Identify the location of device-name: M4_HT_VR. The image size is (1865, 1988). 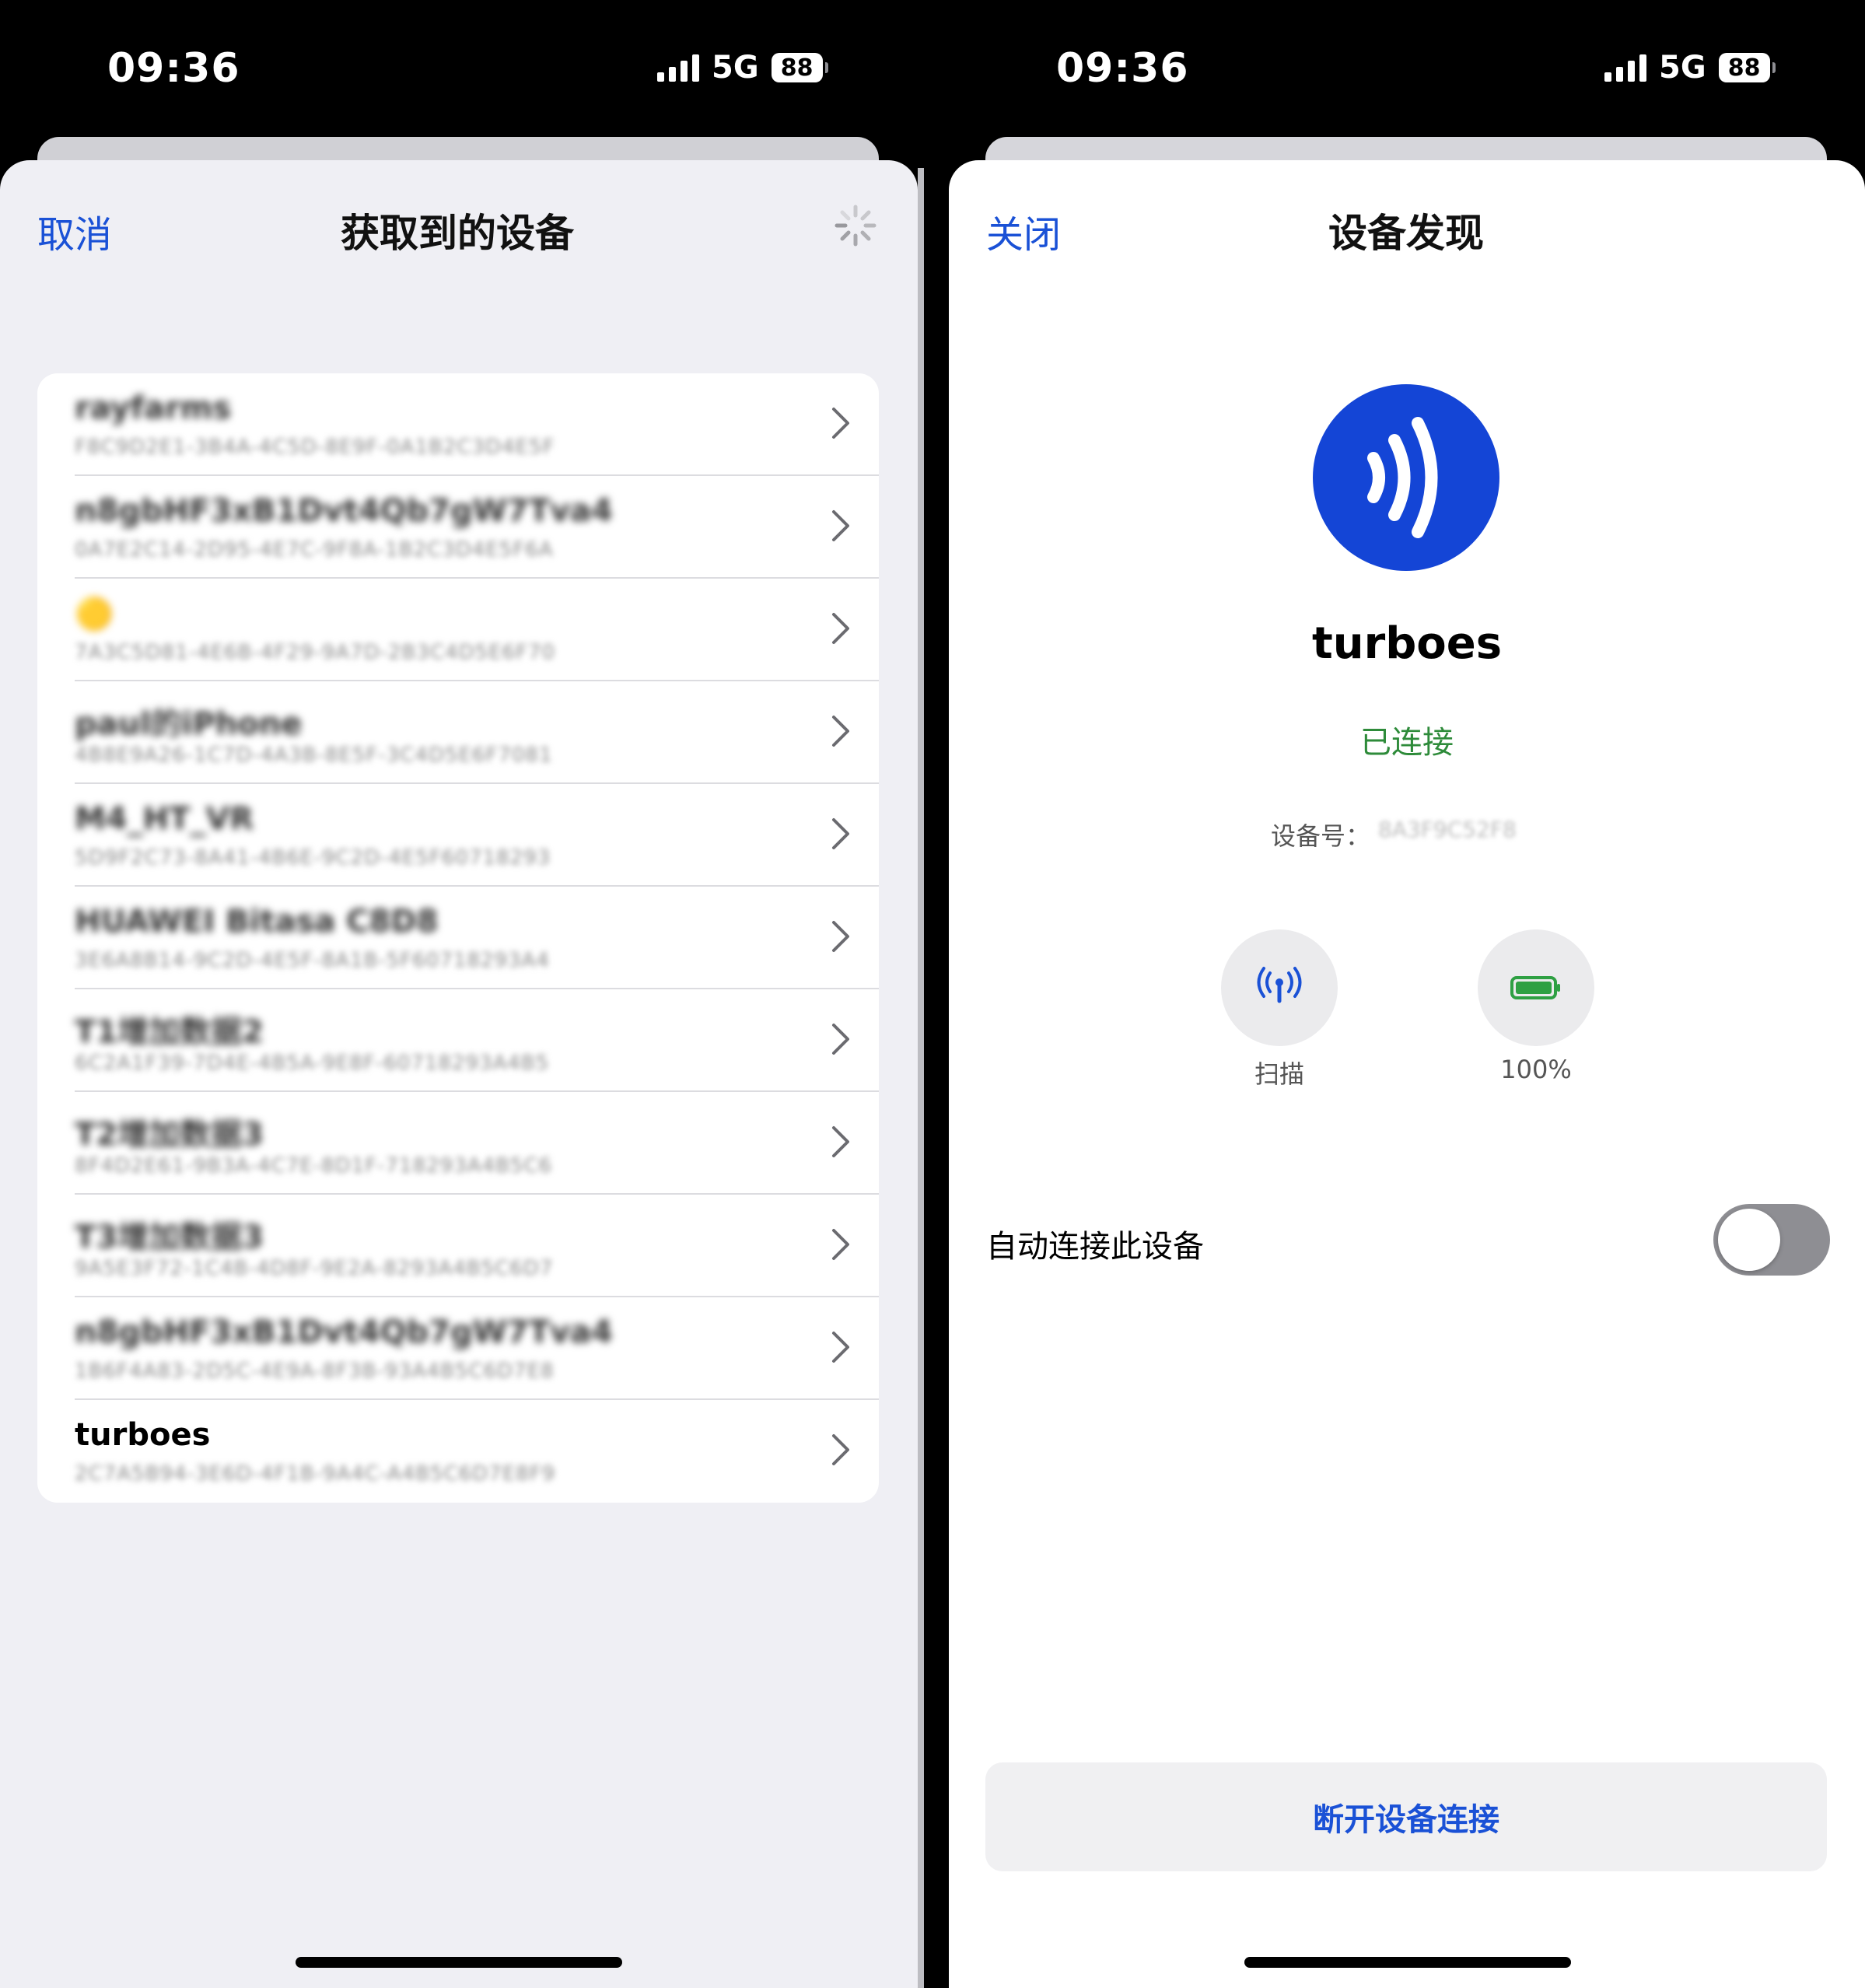
(164, 819).